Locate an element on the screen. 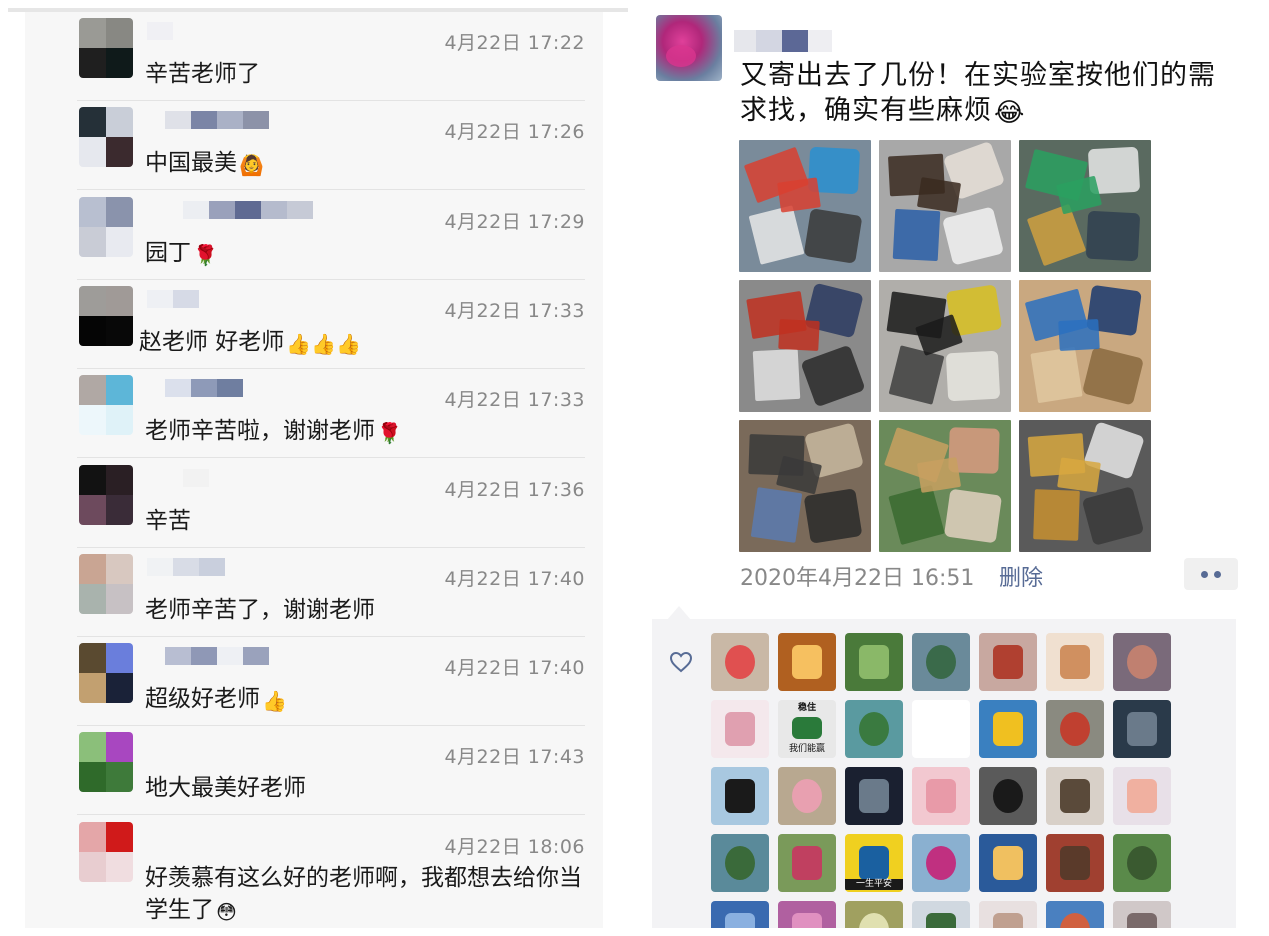 This screenshot has width=1269, height=936. comment-row: 4月22日 18:06 好羡慕有这么好的老师啊，我都想去给你当学生了 😳 is located at coordinates (331, 869).